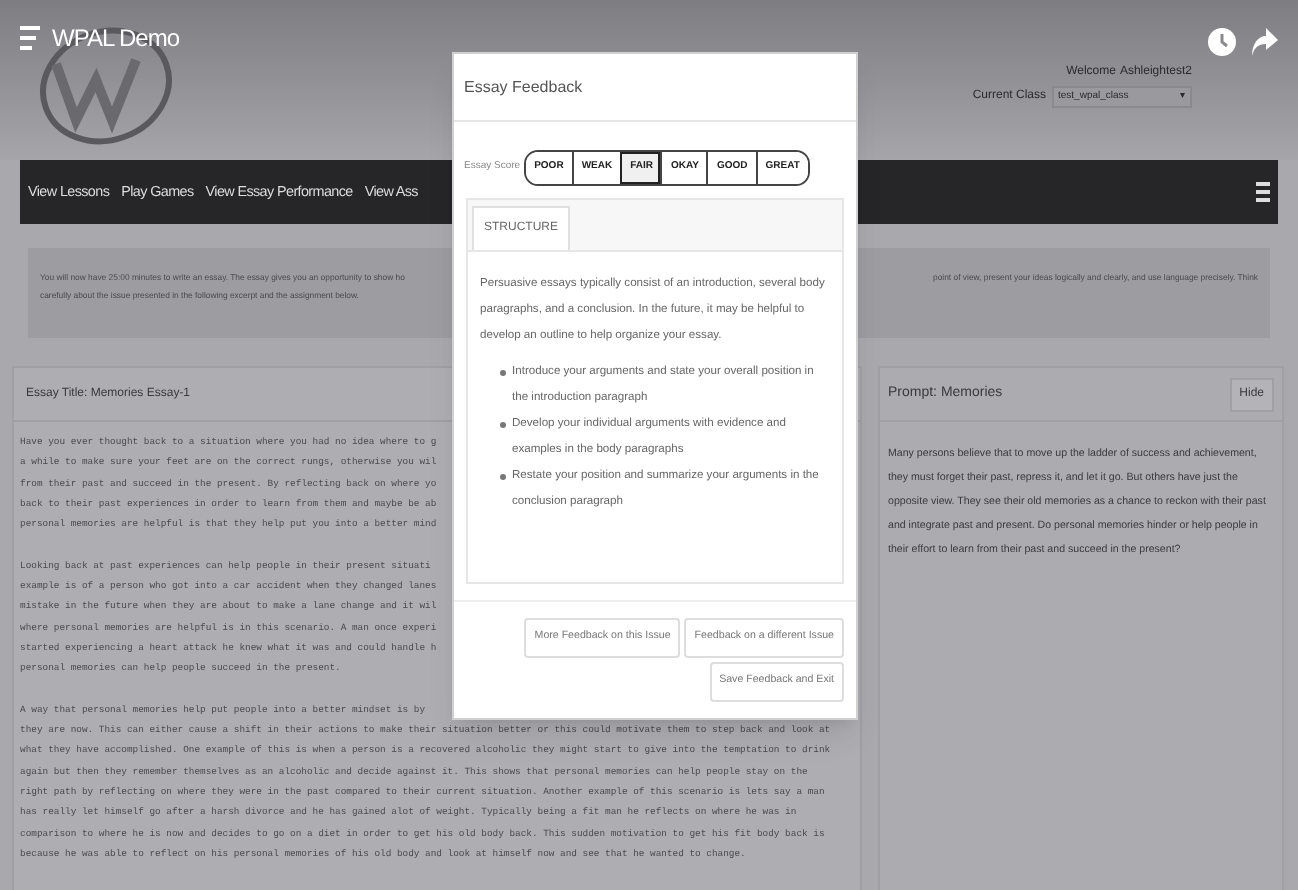 The height and width of the screenshot is (890, 1298). What do you see at coordinates (1222, 42) in the screenshot?
I see `clock-icon` at bounding box center [1222, 42].